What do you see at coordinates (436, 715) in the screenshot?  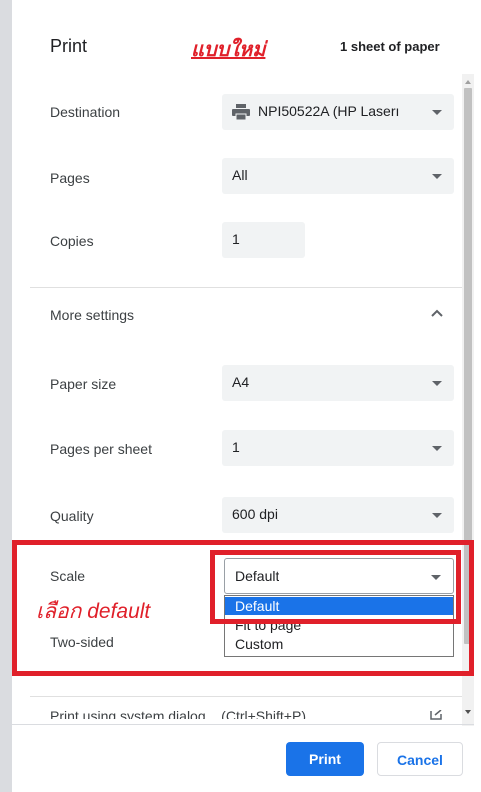 I see `open-external-icon` at bounding box center [436, 715].